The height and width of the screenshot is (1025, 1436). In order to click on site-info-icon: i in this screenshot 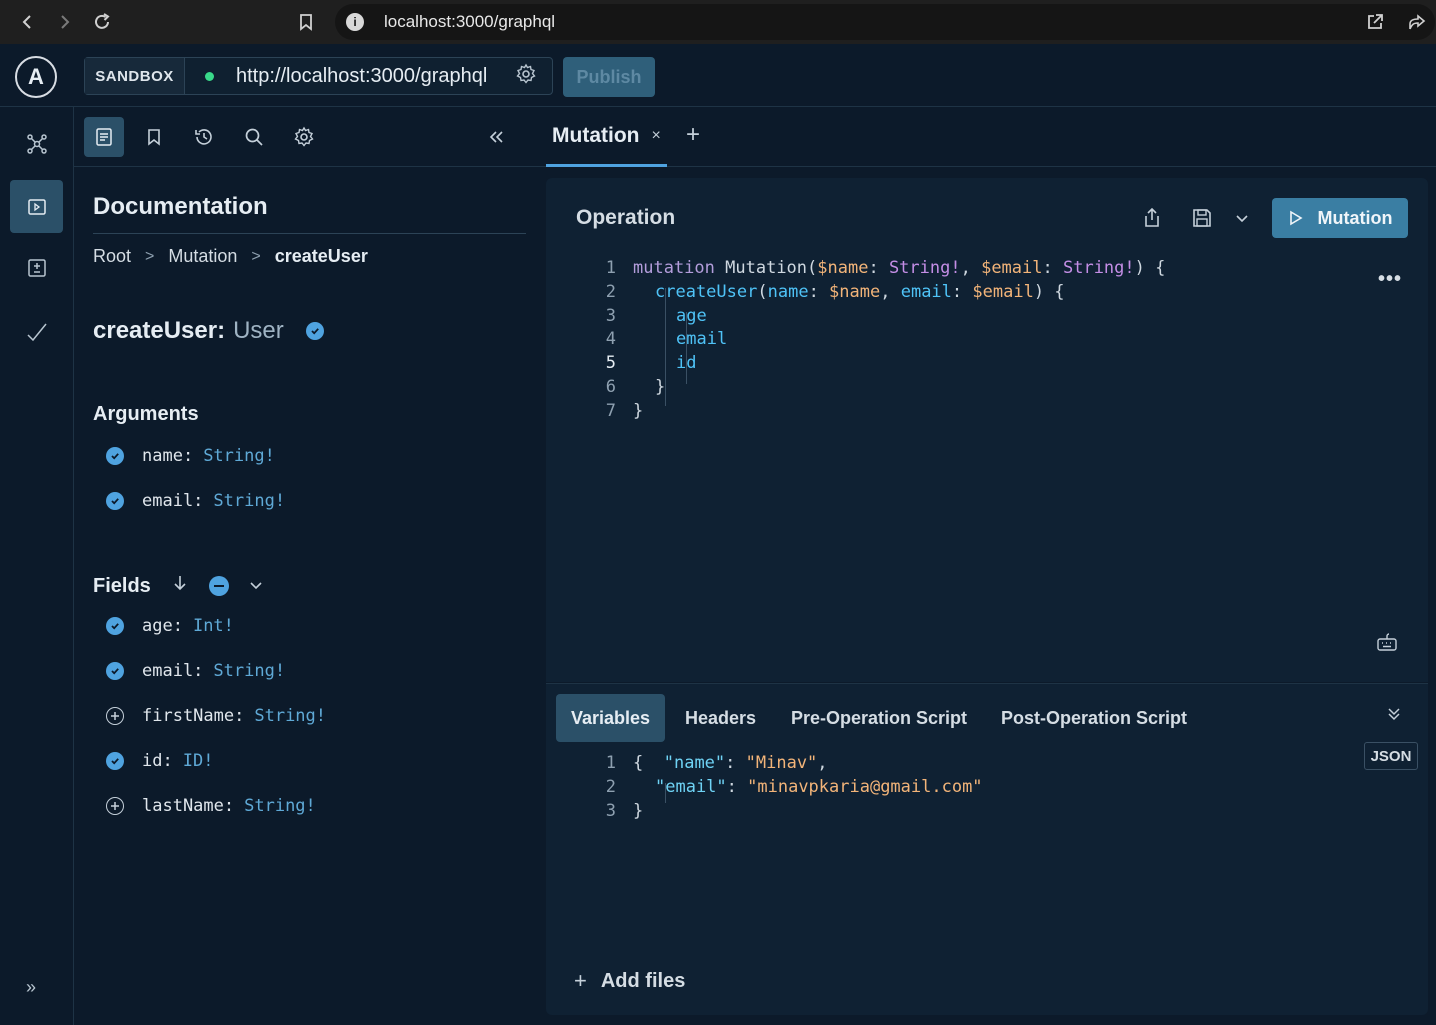, I will do `click(355, 22)`.